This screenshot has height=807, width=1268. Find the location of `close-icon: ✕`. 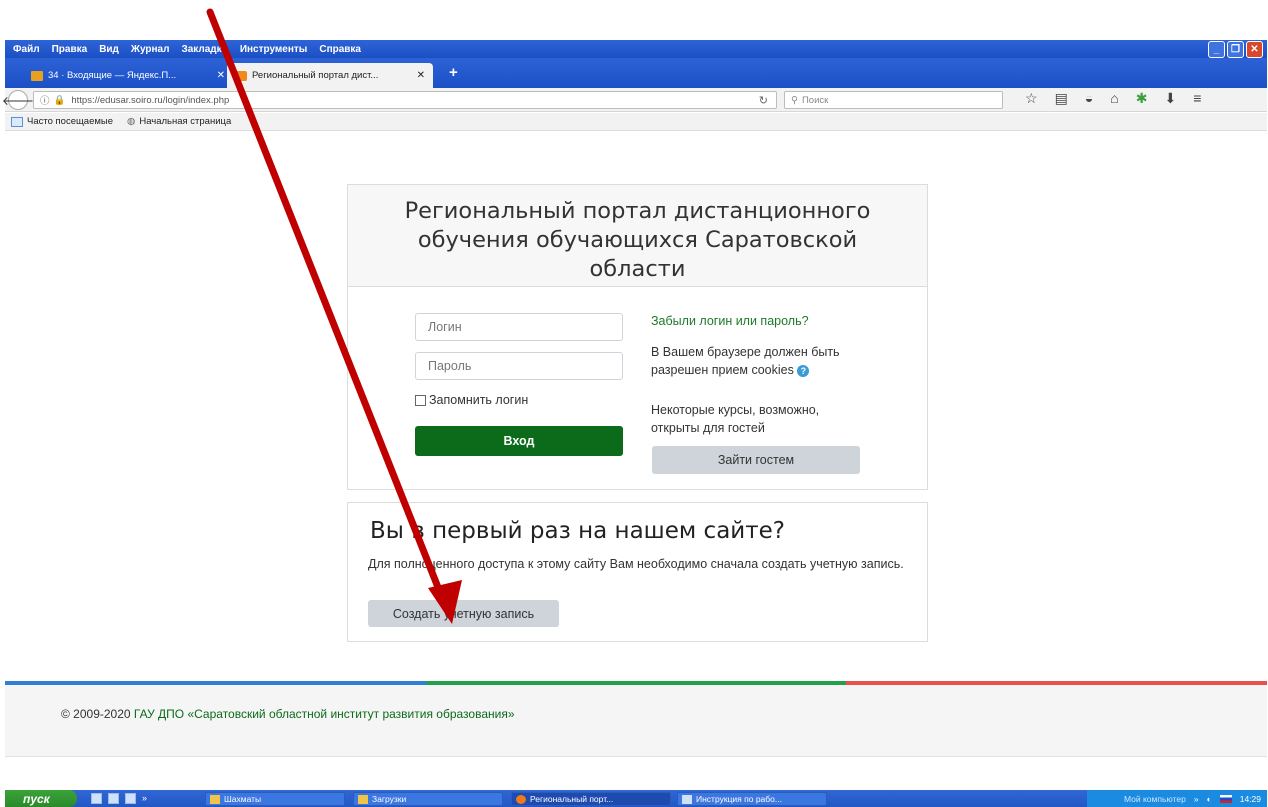

close-icon: ✕ is located at coordinates (1254, 49).